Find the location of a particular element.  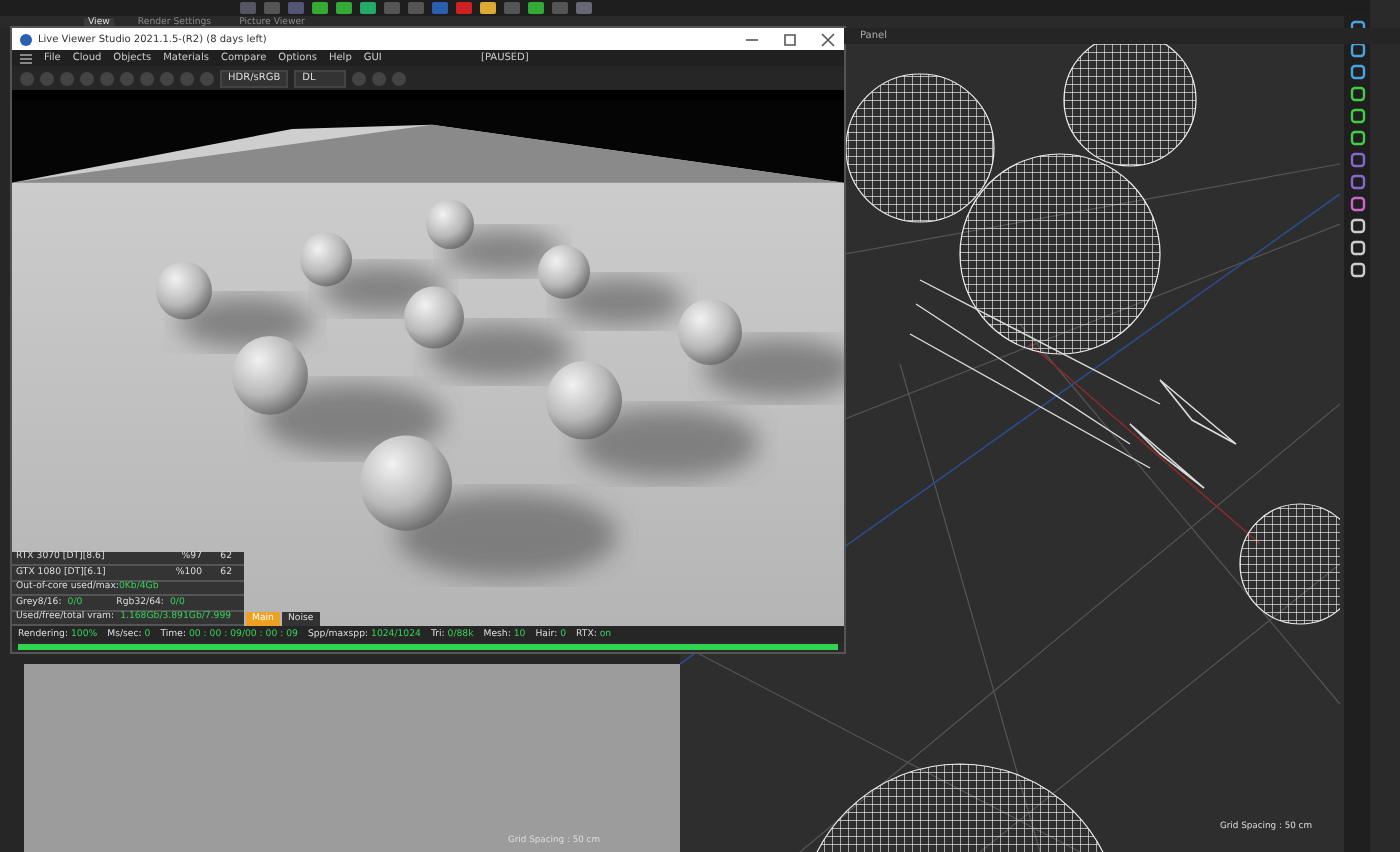

maximize-icon is located at coordinates (790, 39).